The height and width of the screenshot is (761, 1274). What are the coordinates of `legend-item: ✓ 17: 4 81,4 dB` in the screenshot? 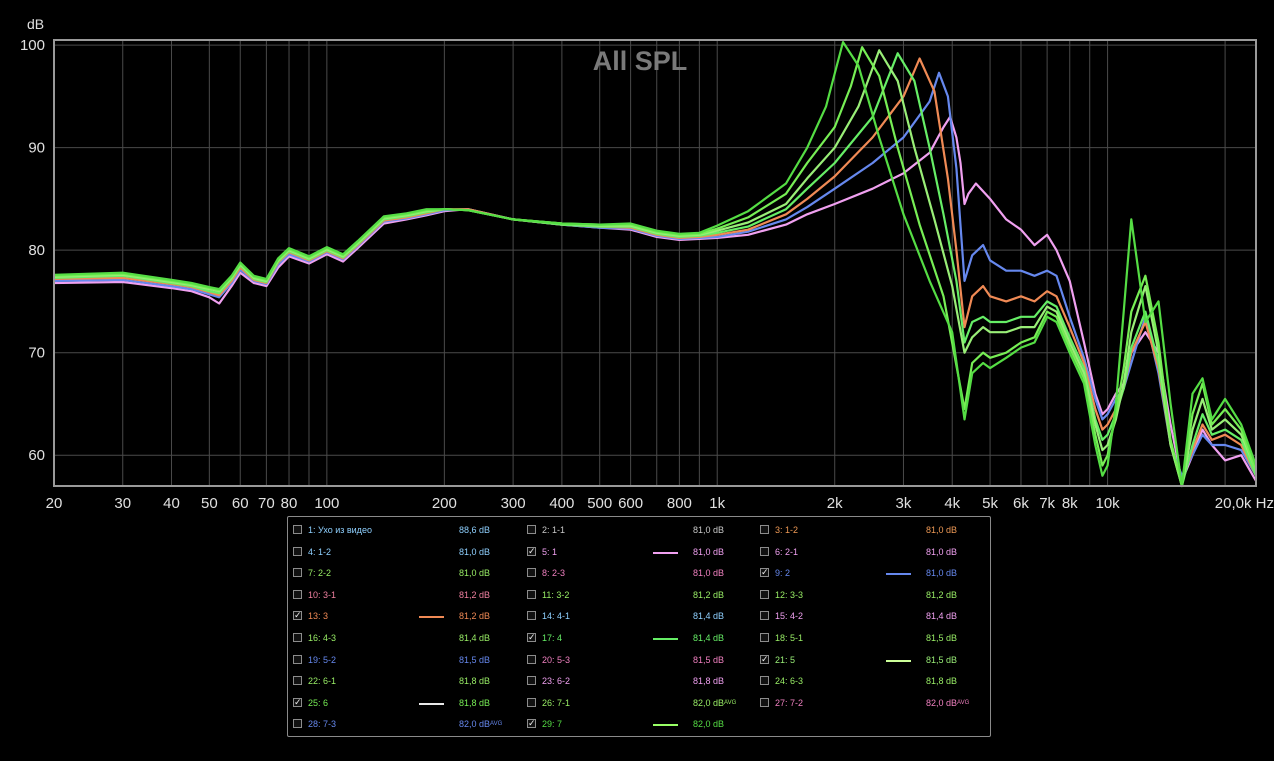 It's located at (639, 639).